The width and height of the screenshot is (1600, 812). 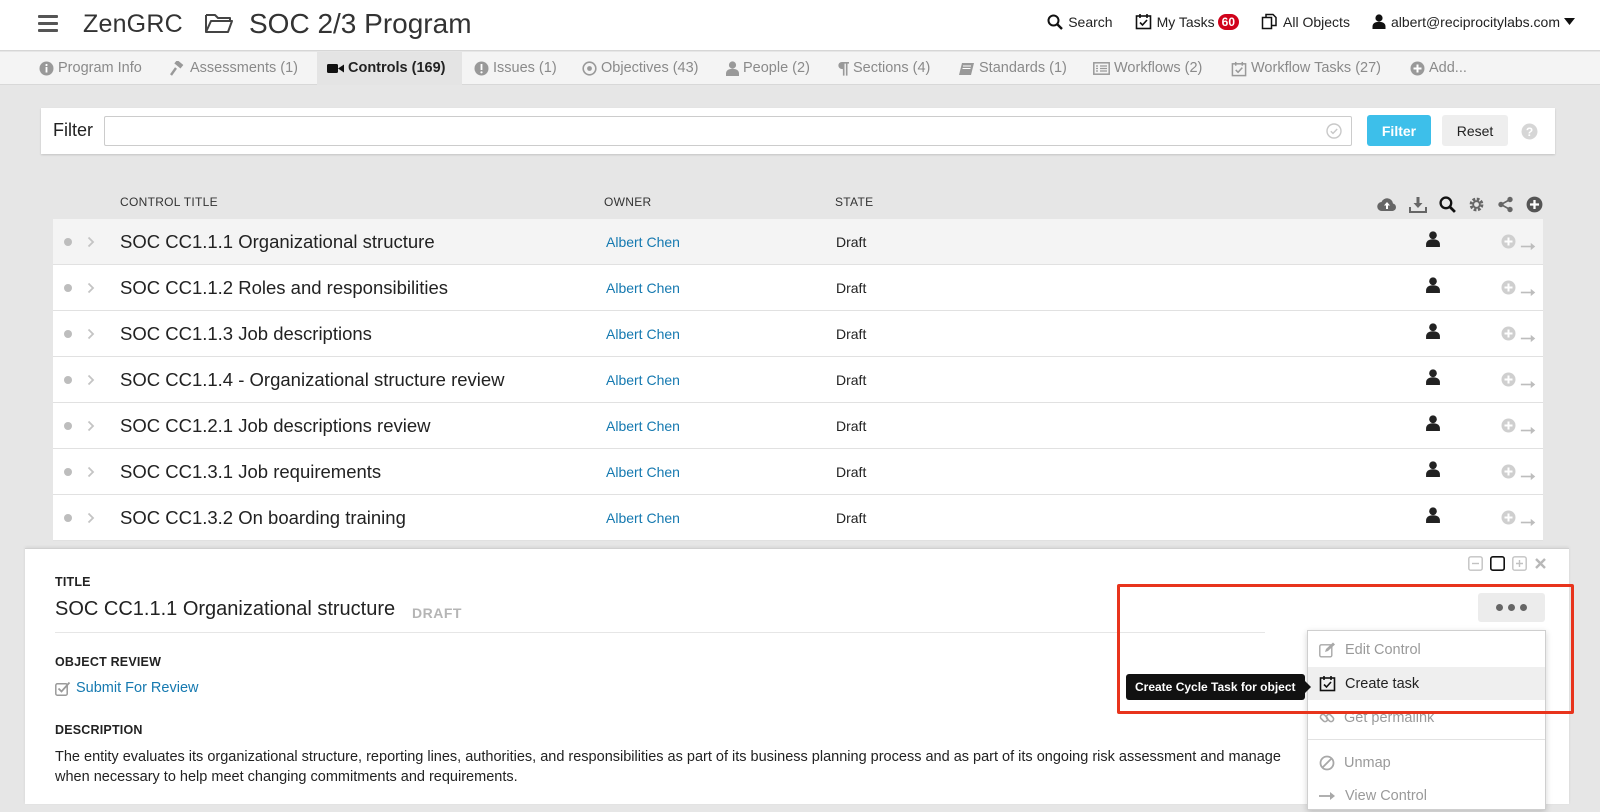 What do you see at coordinates (640, 68) in the screenshot?
I see `tab-objectives: Objectives (43)` at bounding box center [640, 68].